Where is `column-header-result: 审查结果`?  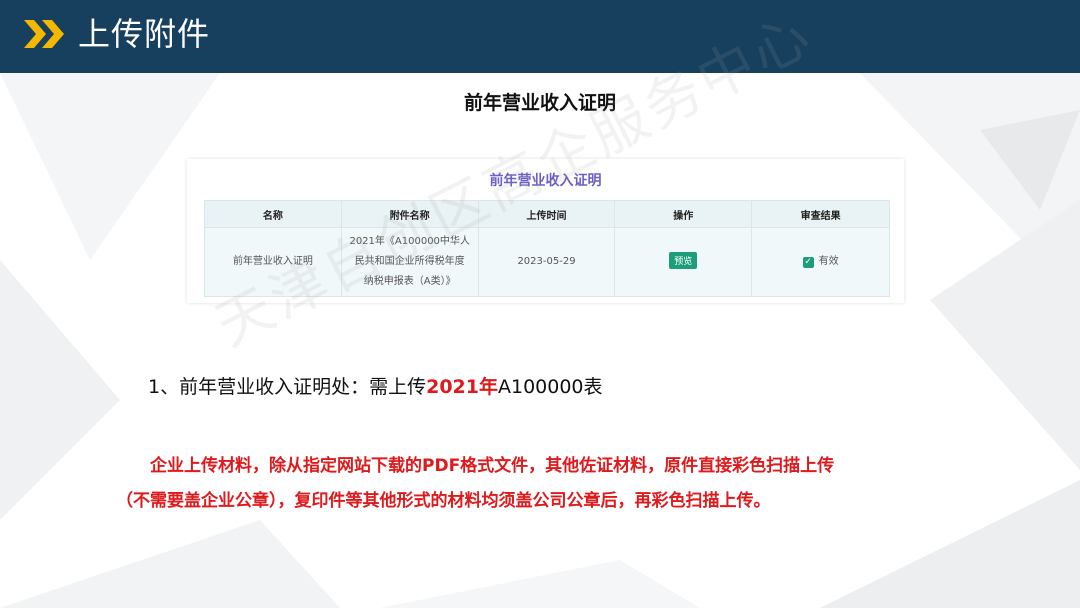
column-header-result: 审查结果 is located at coordinates (820, 214).